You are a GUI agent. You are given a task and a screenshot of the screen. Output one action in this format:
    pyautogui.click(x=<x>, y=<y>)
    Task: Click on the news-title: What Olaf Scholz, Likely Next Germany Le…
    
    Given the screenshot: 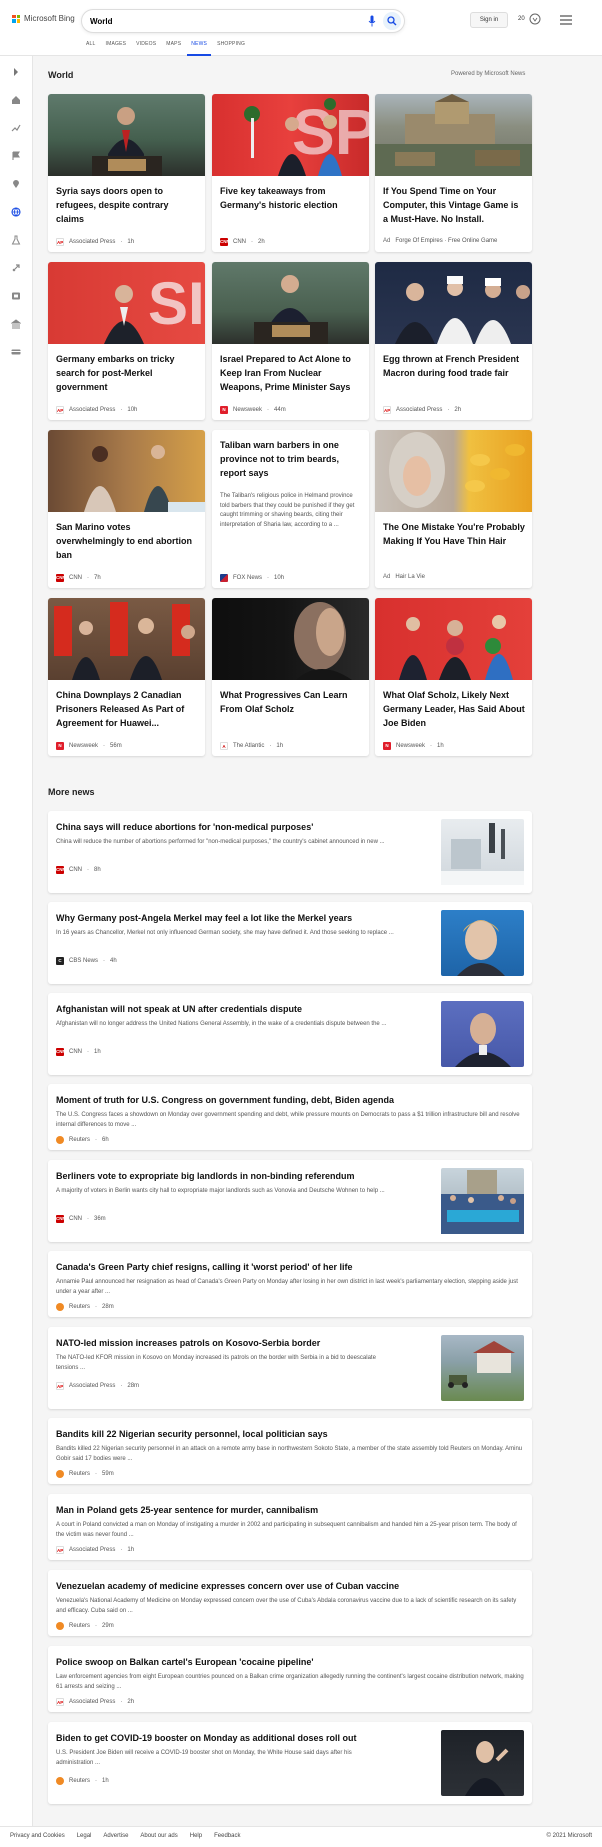 What is the action you would take?
    pyautogui.click(x=454, y=709)
    